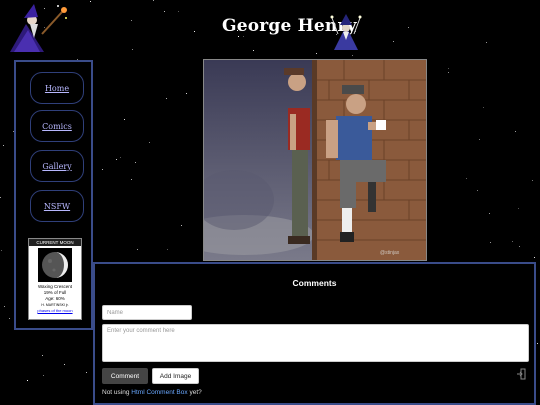 The width and height of the screenshot is (540, 405). Describe the element at coordinates (147, 312) in the screenshot. I see `name-input` at that location.